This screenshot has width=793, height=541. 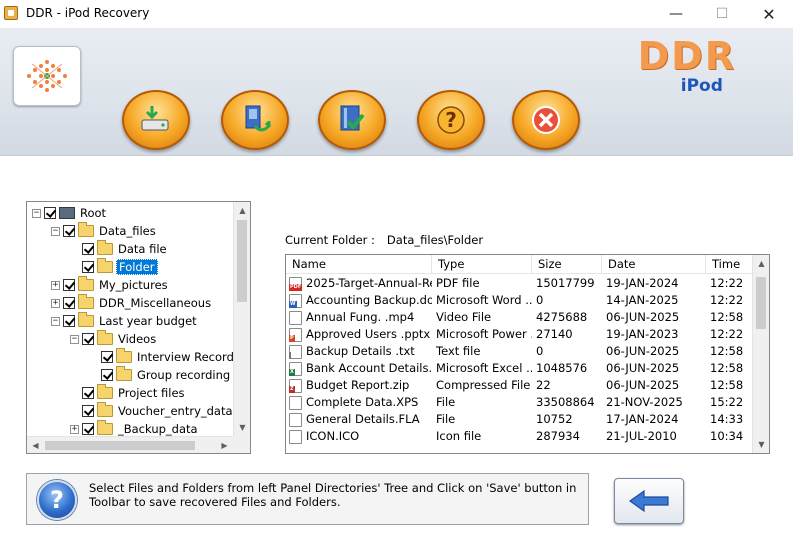 What do you see at coordinates (761, 303) in the screenshot?
I see `list-scroll-thumb` at bounding box center [761, 303].